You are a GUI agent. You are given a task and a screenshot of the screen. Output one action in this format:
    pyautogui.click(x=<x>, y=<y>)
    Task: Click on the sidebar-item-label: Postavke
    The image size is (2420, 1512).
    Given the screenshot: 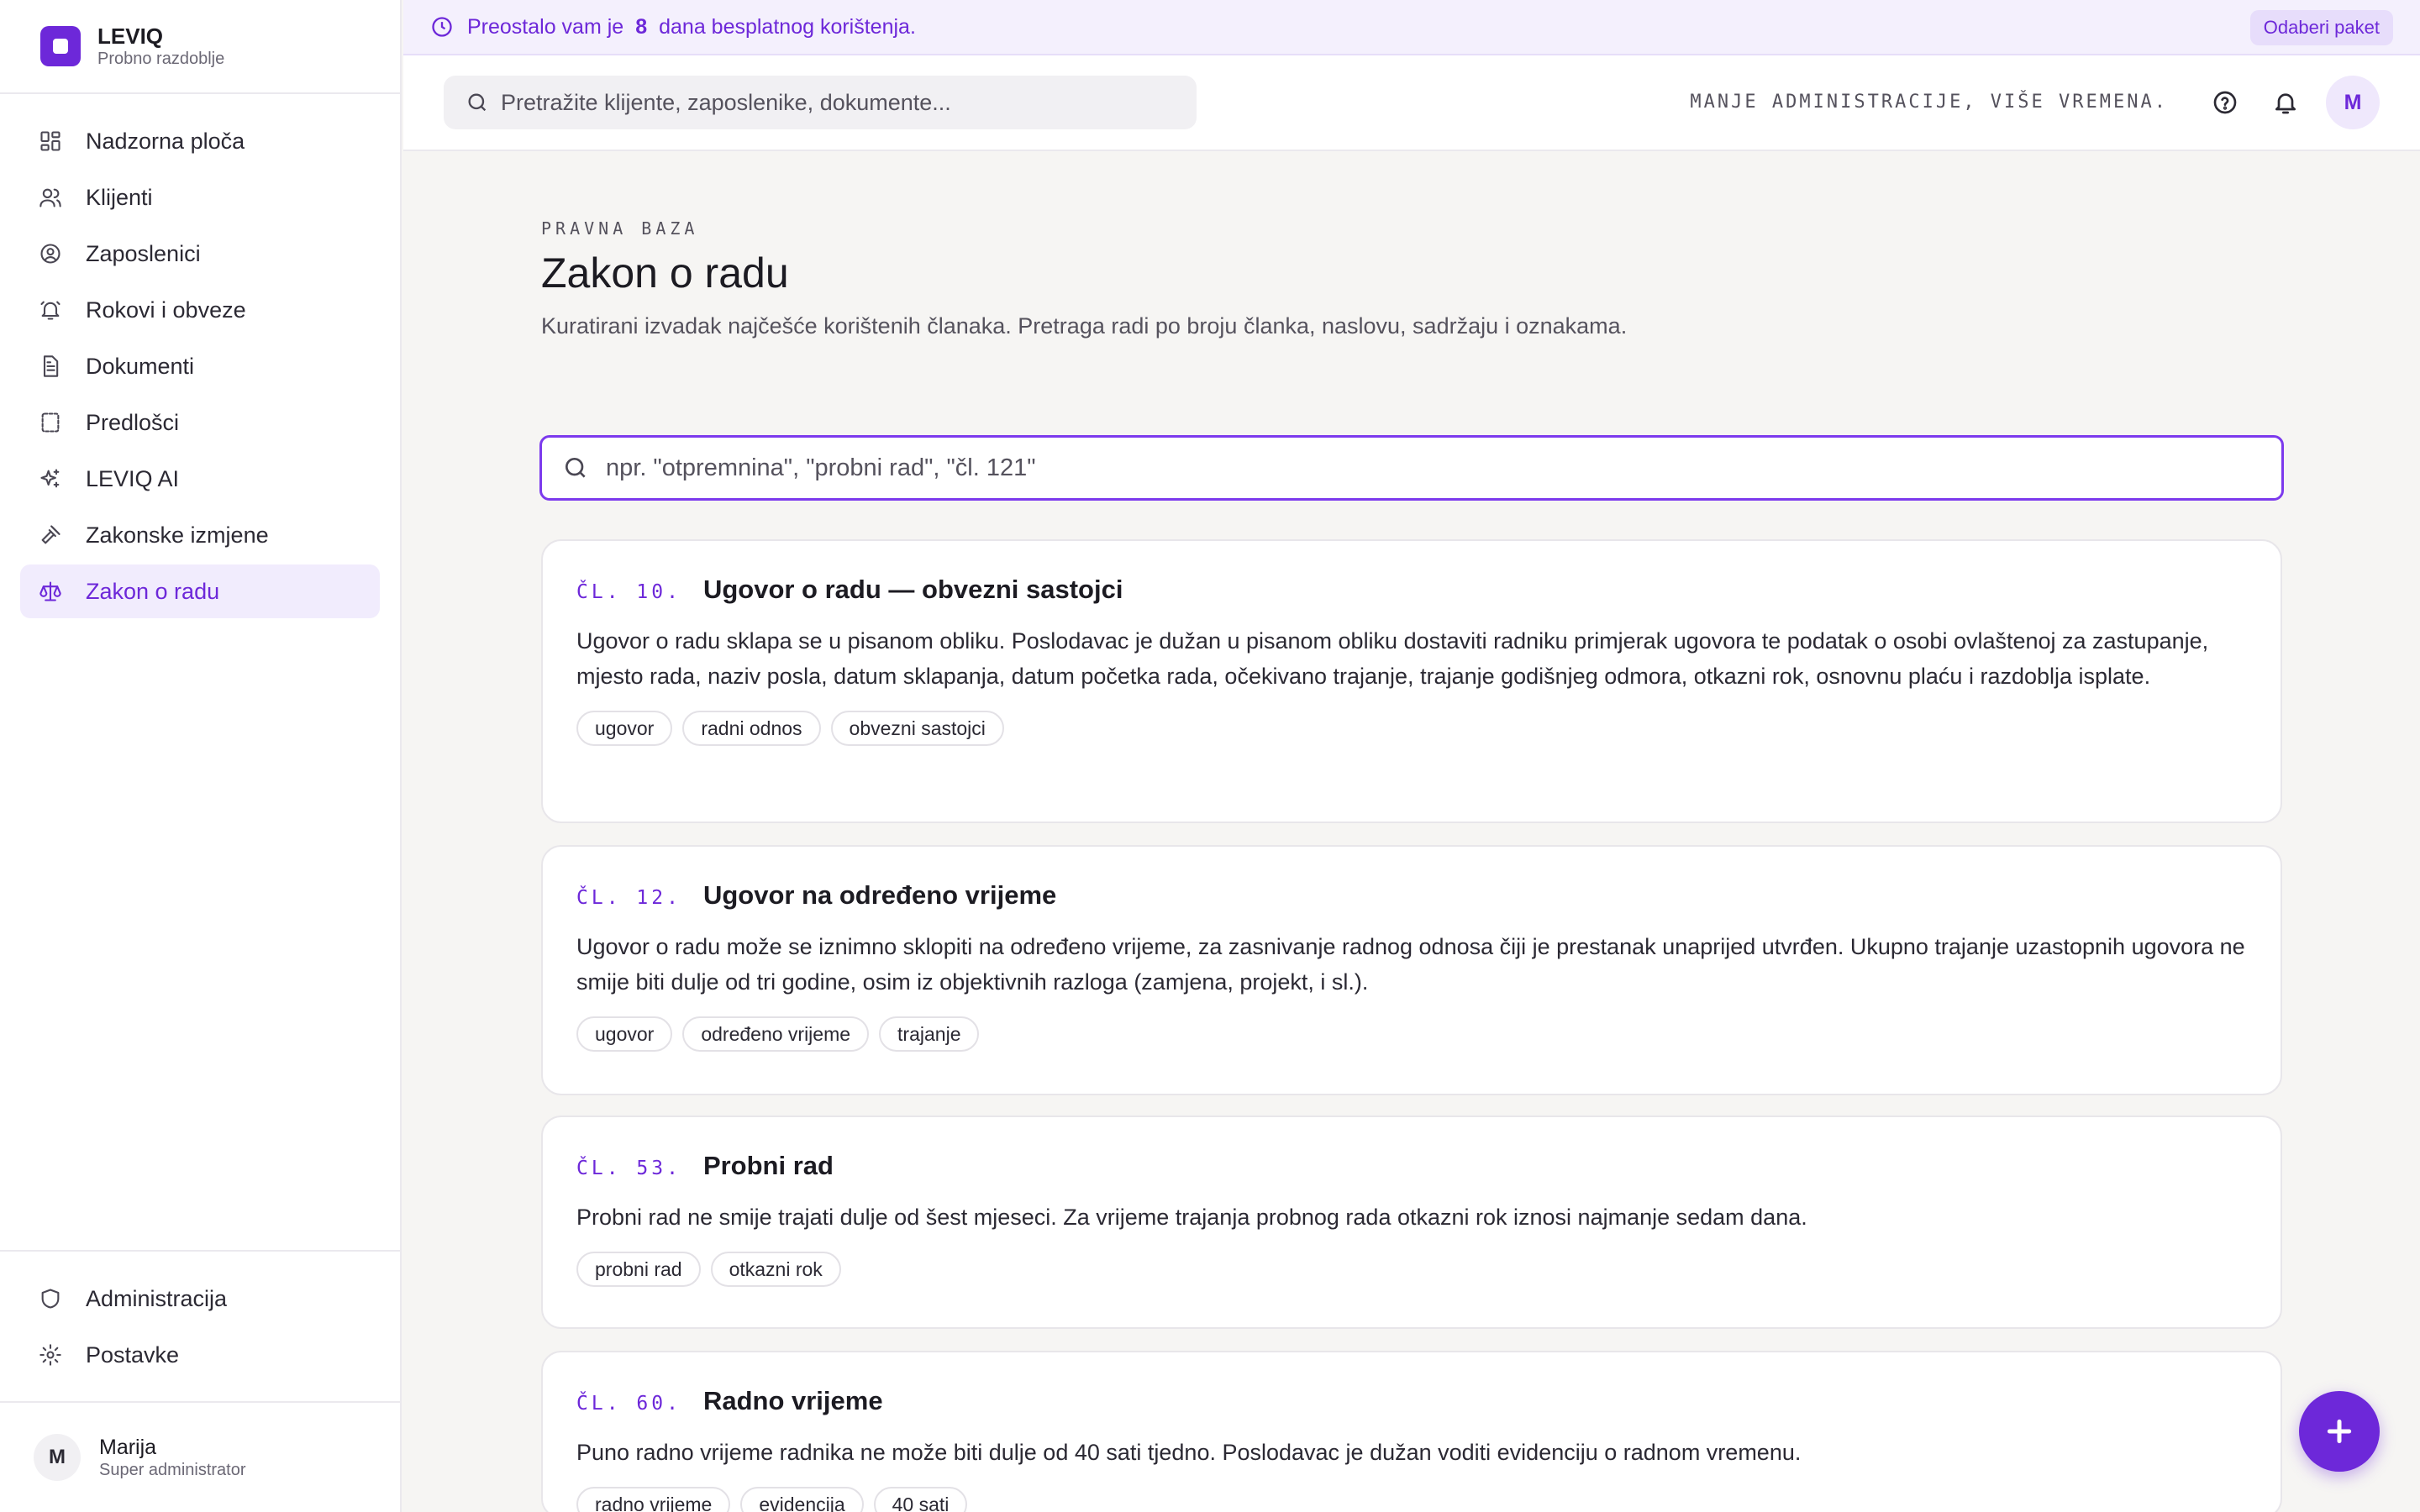 What is the action you would take?
    pyautogui.click(x=133, y=1354)
    